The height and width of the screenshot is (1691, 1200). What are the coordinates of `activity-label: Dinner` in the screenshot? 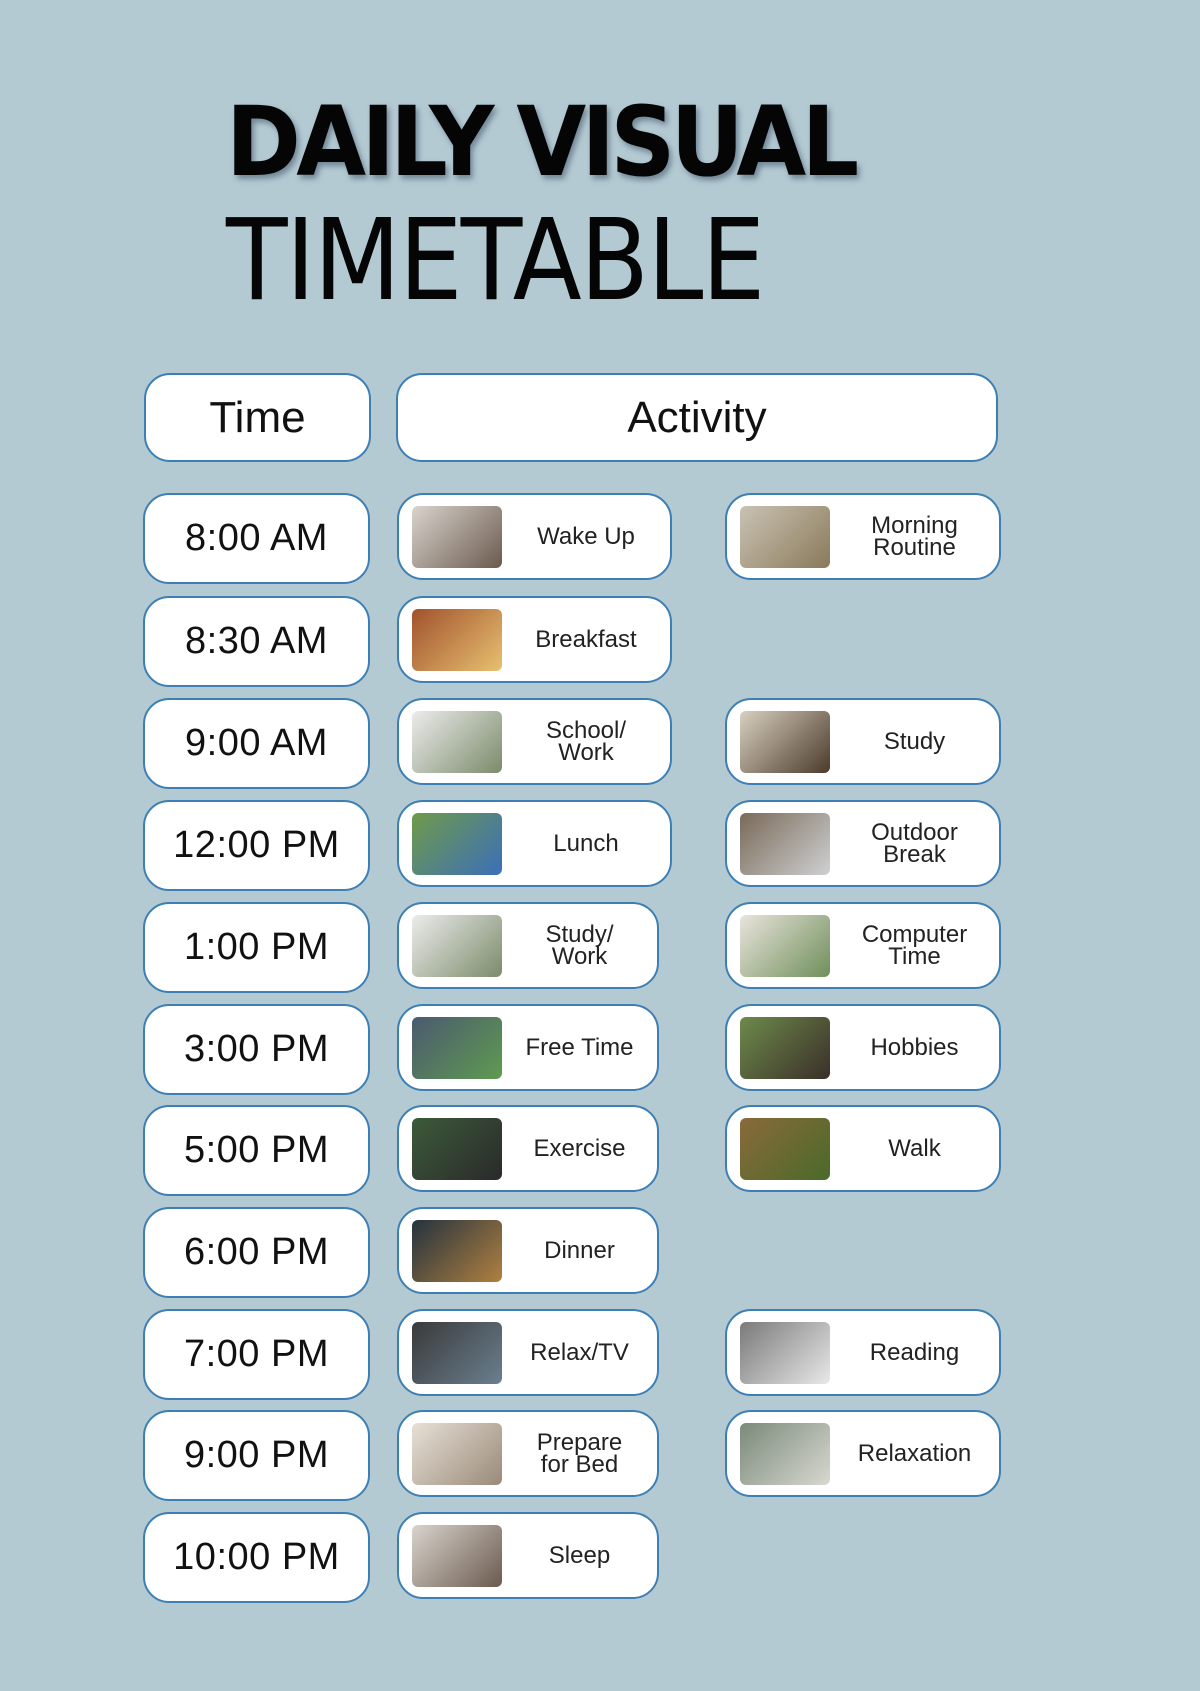 It's located at (579, 1250).